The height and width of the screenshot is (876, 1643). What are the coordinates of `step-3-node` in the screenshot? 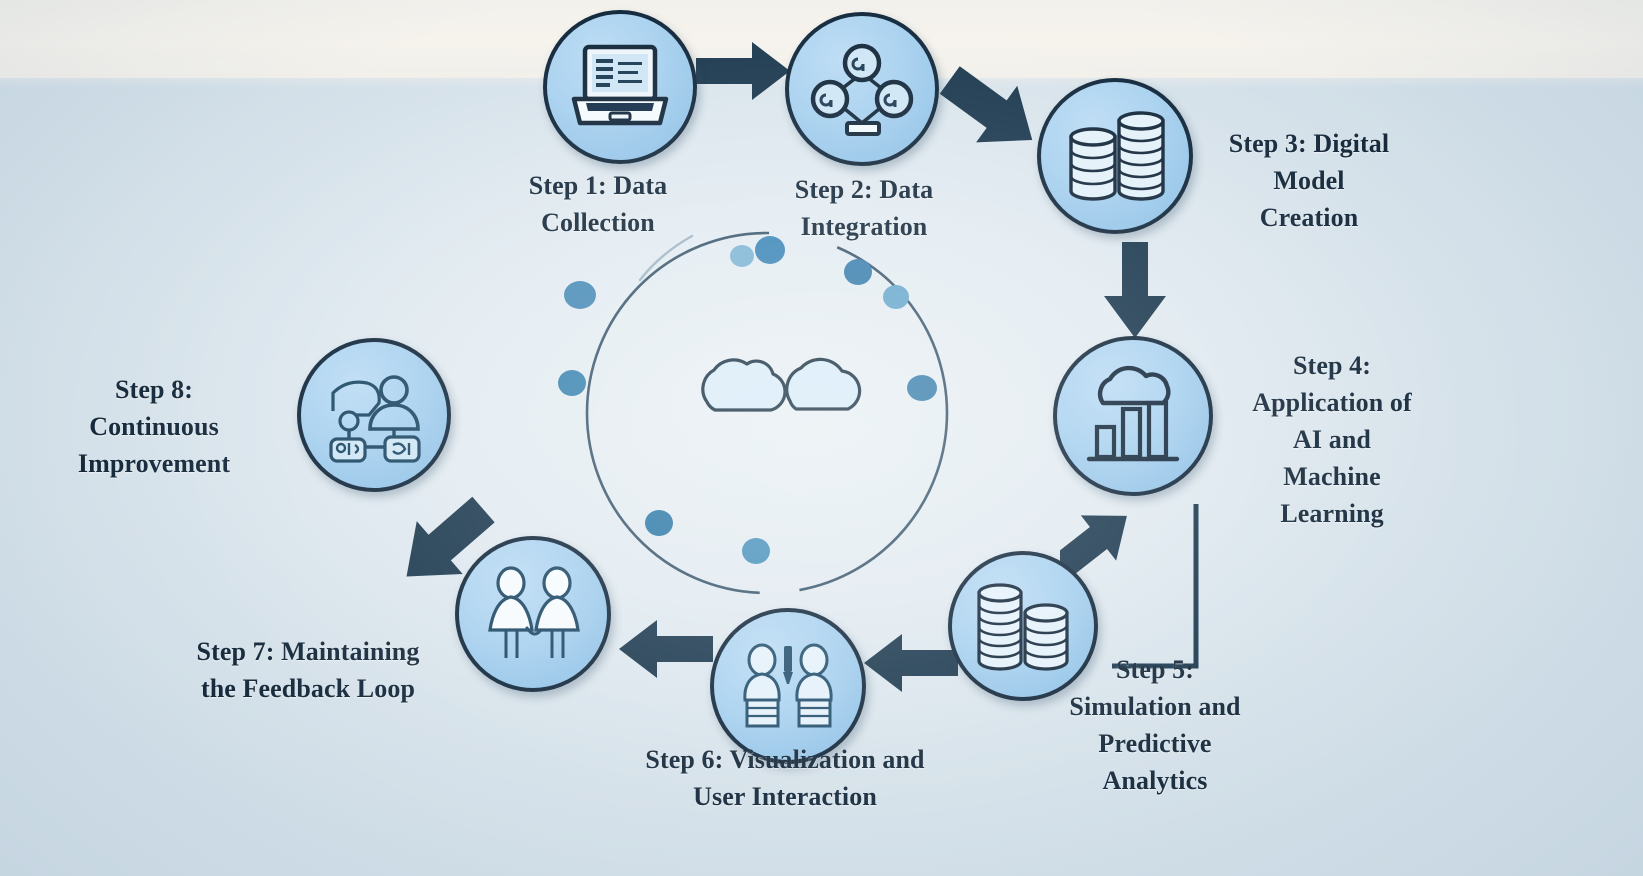 It's located at (1115, 156).